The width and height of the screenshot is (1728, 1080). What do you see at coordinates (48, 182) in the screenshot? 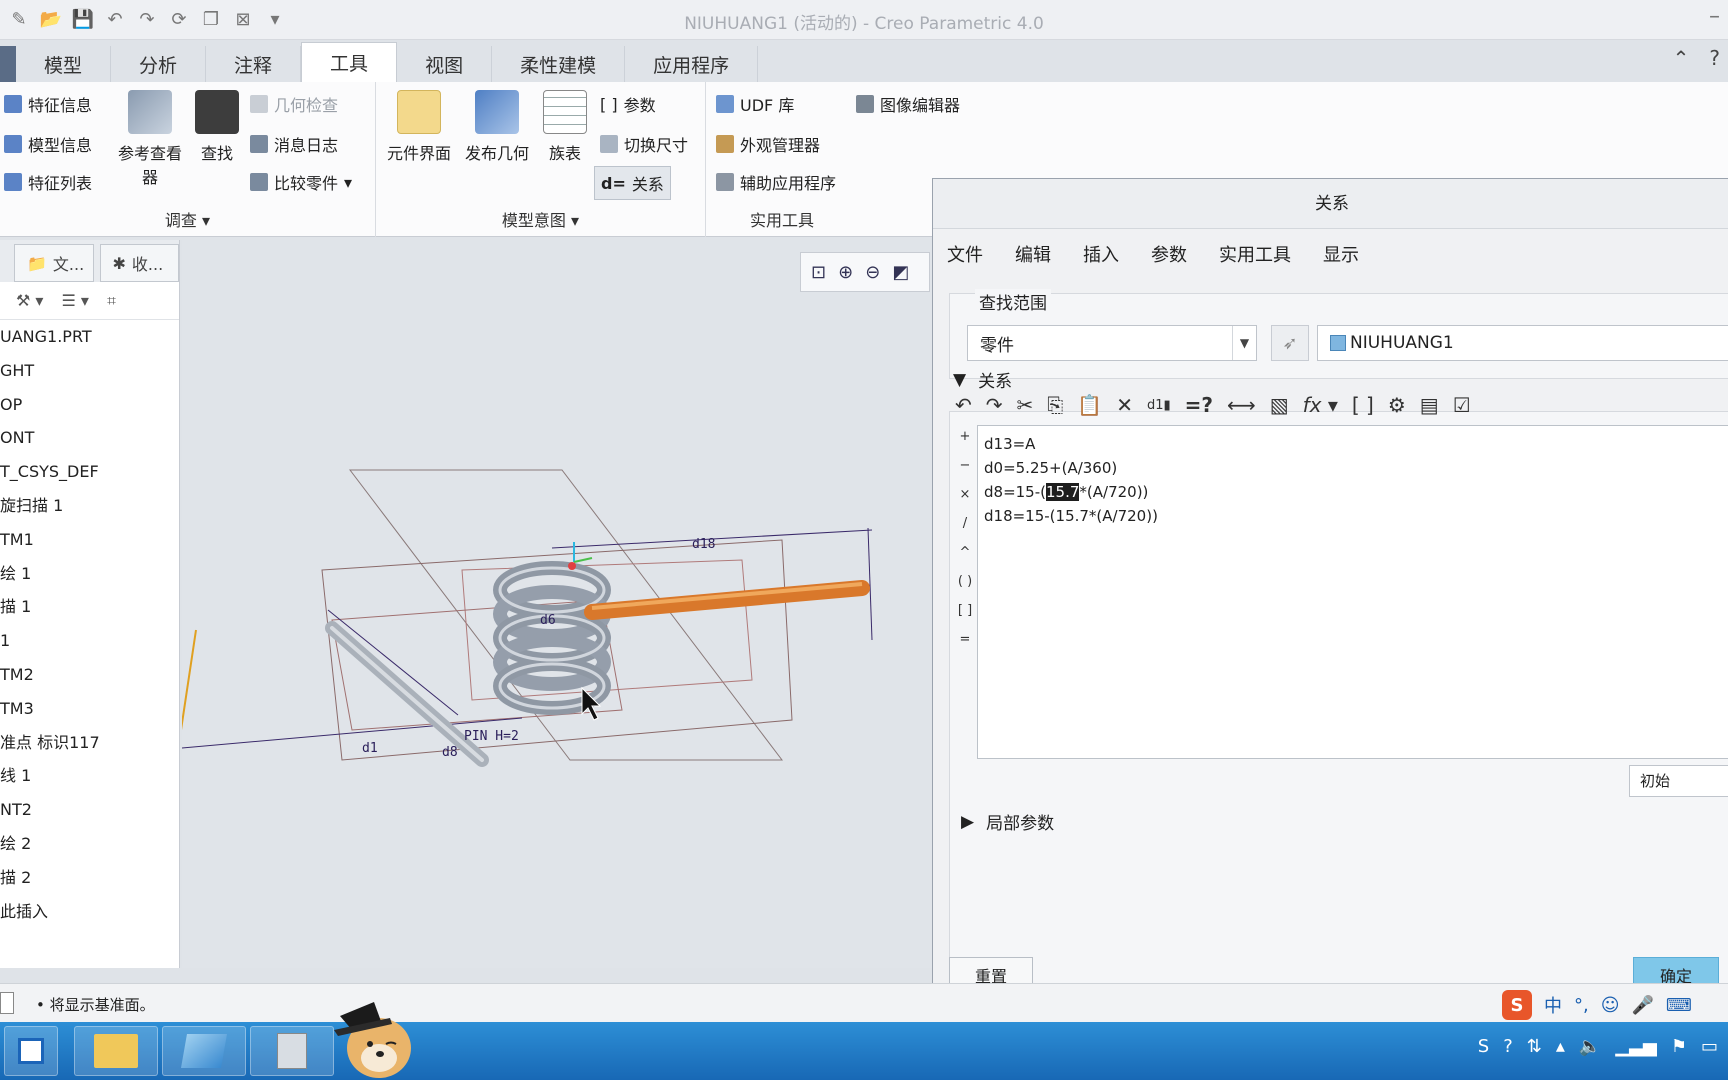
I see `feature-list-button: 特征列表` at bounding box center [48, 182].